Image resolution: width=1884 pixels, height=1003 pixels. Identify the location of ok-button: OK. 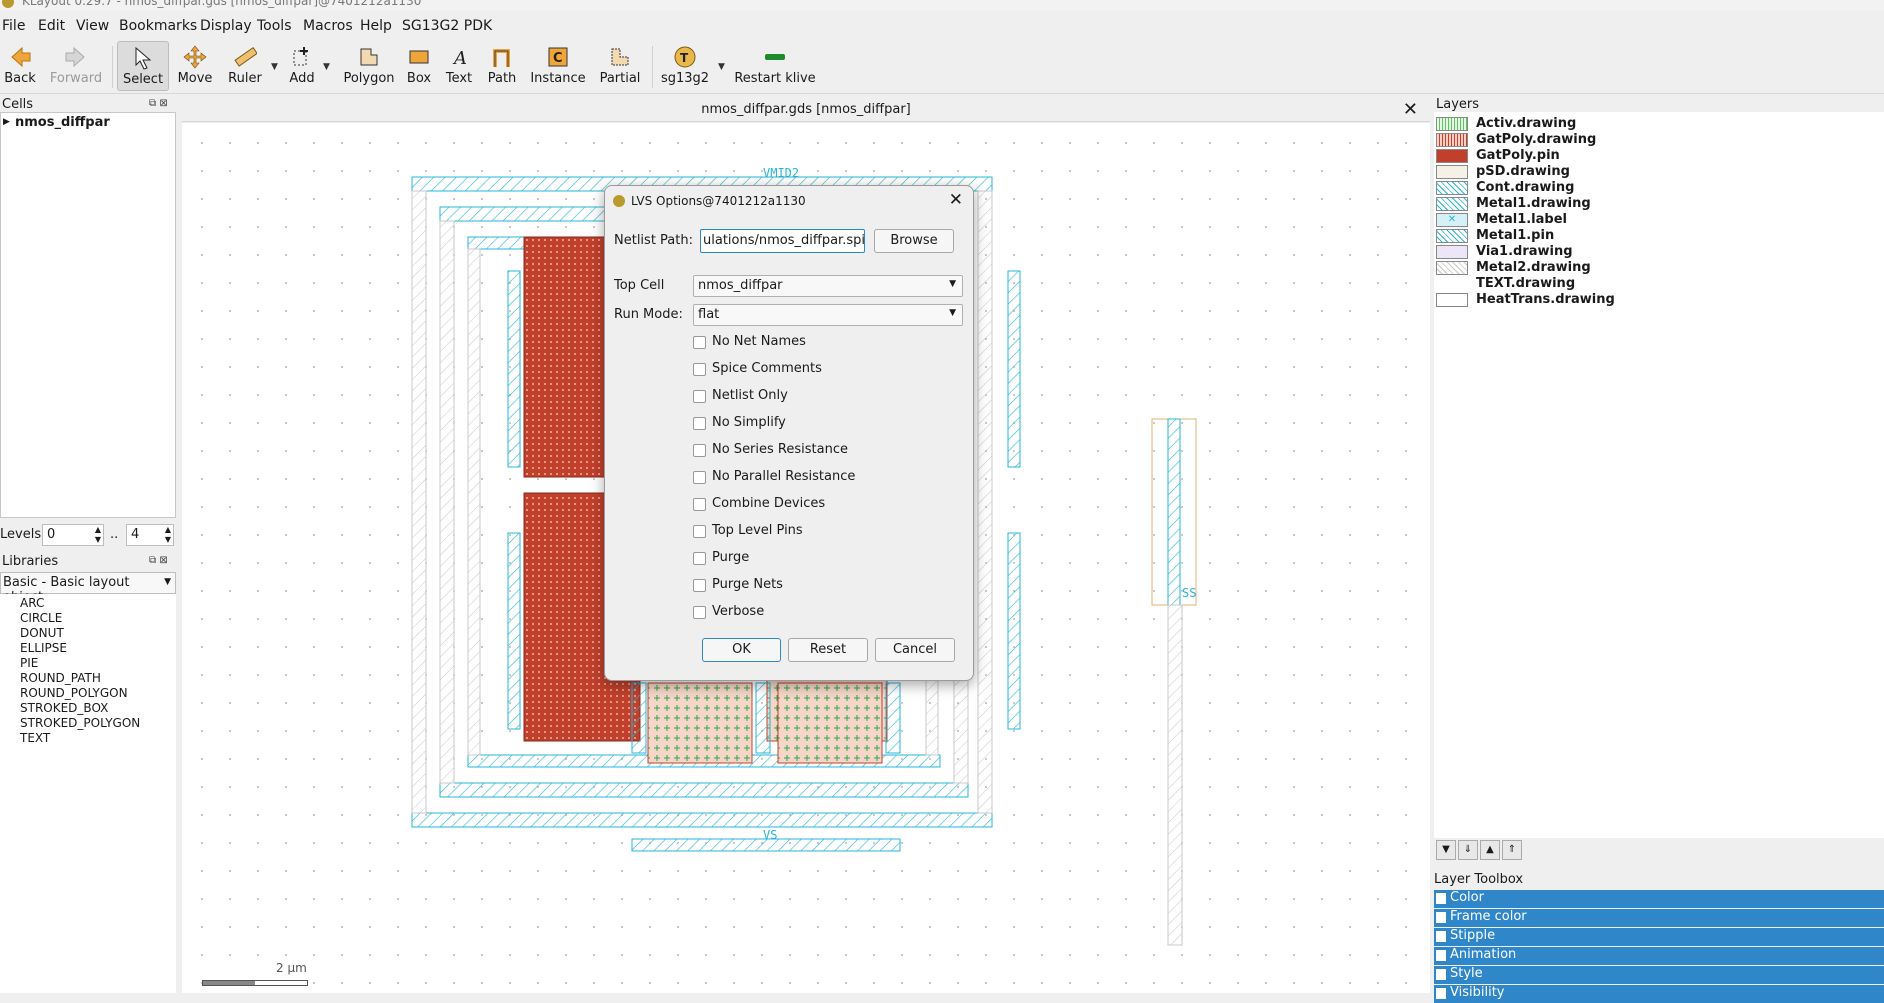
(741, 650).